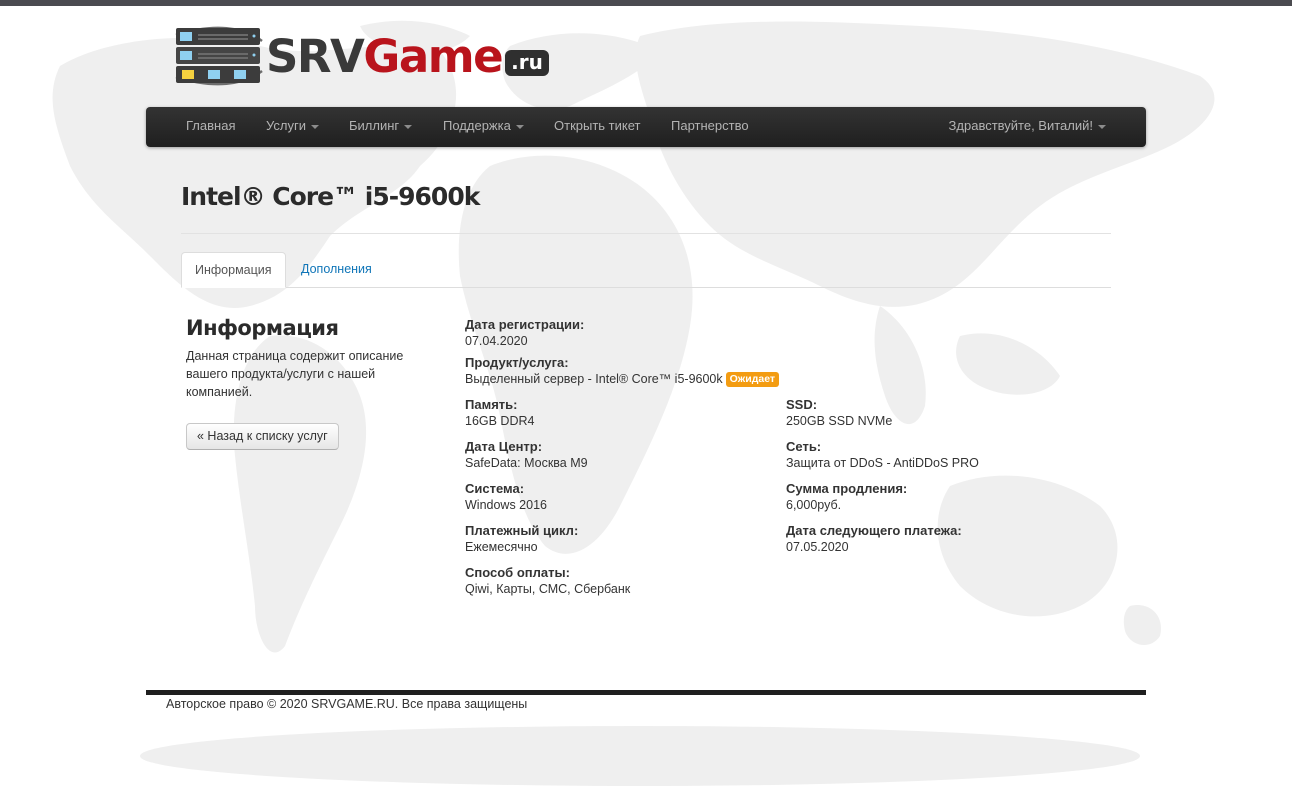 Image resolution: width=1292 pixels, height=812 pixels. What do you see at coordinates (804, 446) in the screenshot?
I see `field-label: Сеть:` at bounding box center [804, 446].